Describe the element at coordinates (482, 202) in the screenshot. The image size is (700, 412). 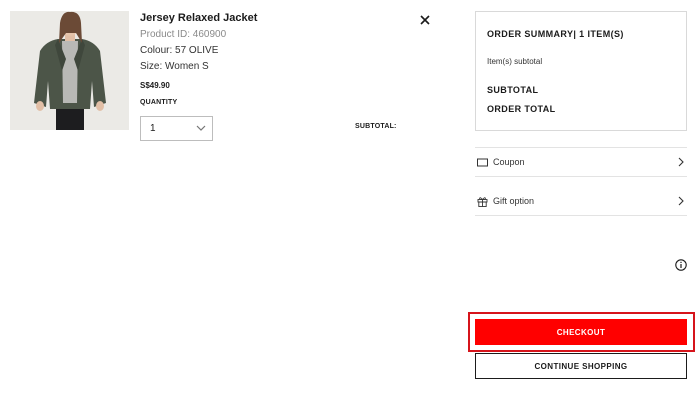
I see `gift-icon` at that location.